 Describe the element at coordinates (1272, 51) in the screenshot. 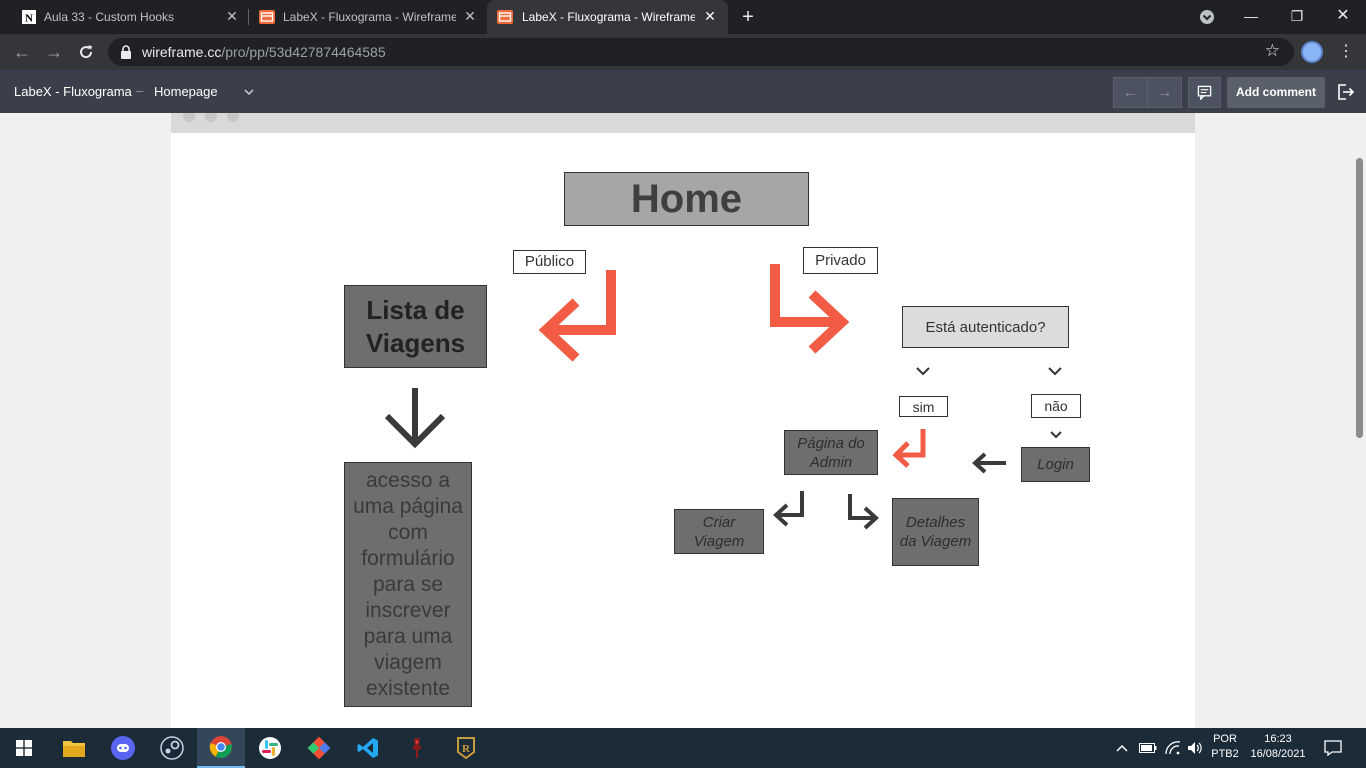

I see `bookmark-star-icon: ☆` at that location.